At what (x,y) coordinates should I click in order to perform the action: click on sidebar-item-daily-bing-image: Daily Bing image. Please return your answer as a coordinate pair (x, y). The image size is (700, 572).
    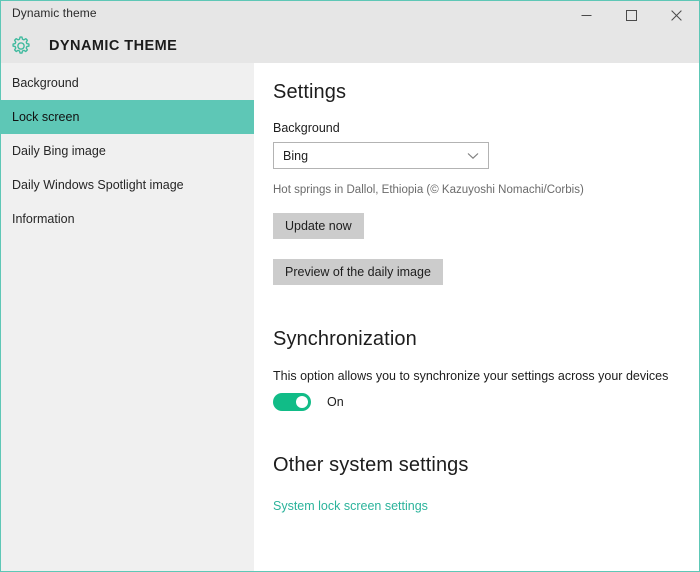
    Looking at the image, I should click on (127, 151).